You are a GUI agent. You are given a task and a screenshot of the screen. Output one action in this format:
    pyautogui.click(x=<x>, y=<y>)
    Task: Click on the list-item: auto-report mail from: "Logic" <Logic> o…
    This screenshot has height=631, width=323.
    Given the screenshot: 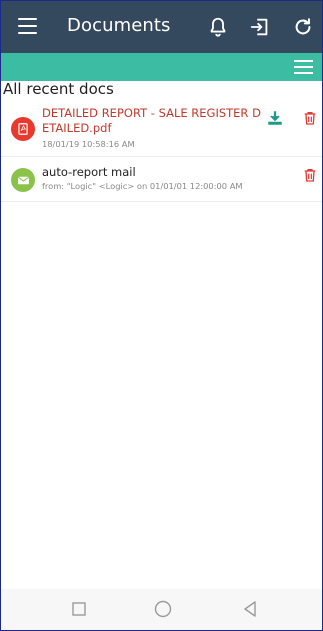 What is the action you would take?
    pyautogui.click(x=161, y=179)
    